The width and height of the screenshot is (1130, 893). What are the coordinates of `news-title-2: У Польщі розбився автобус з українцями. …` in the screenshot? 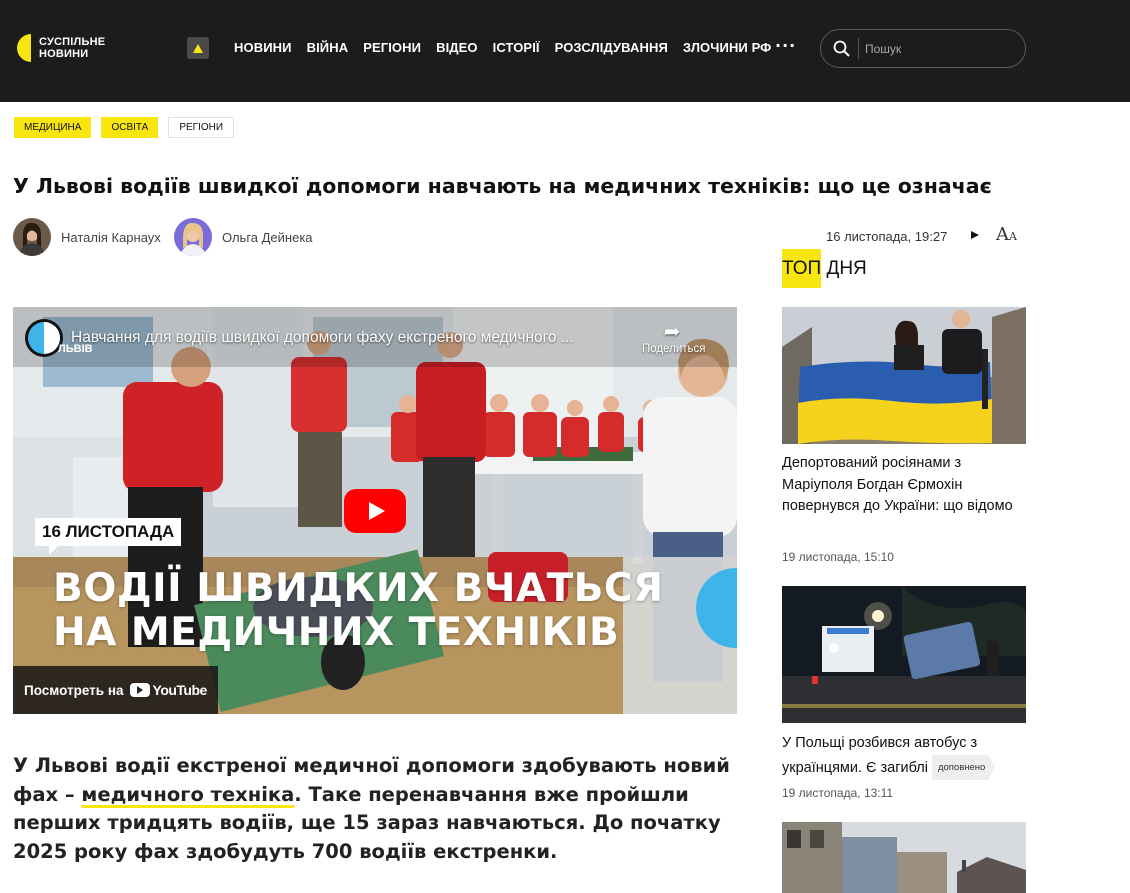 It's located at (904, 756).